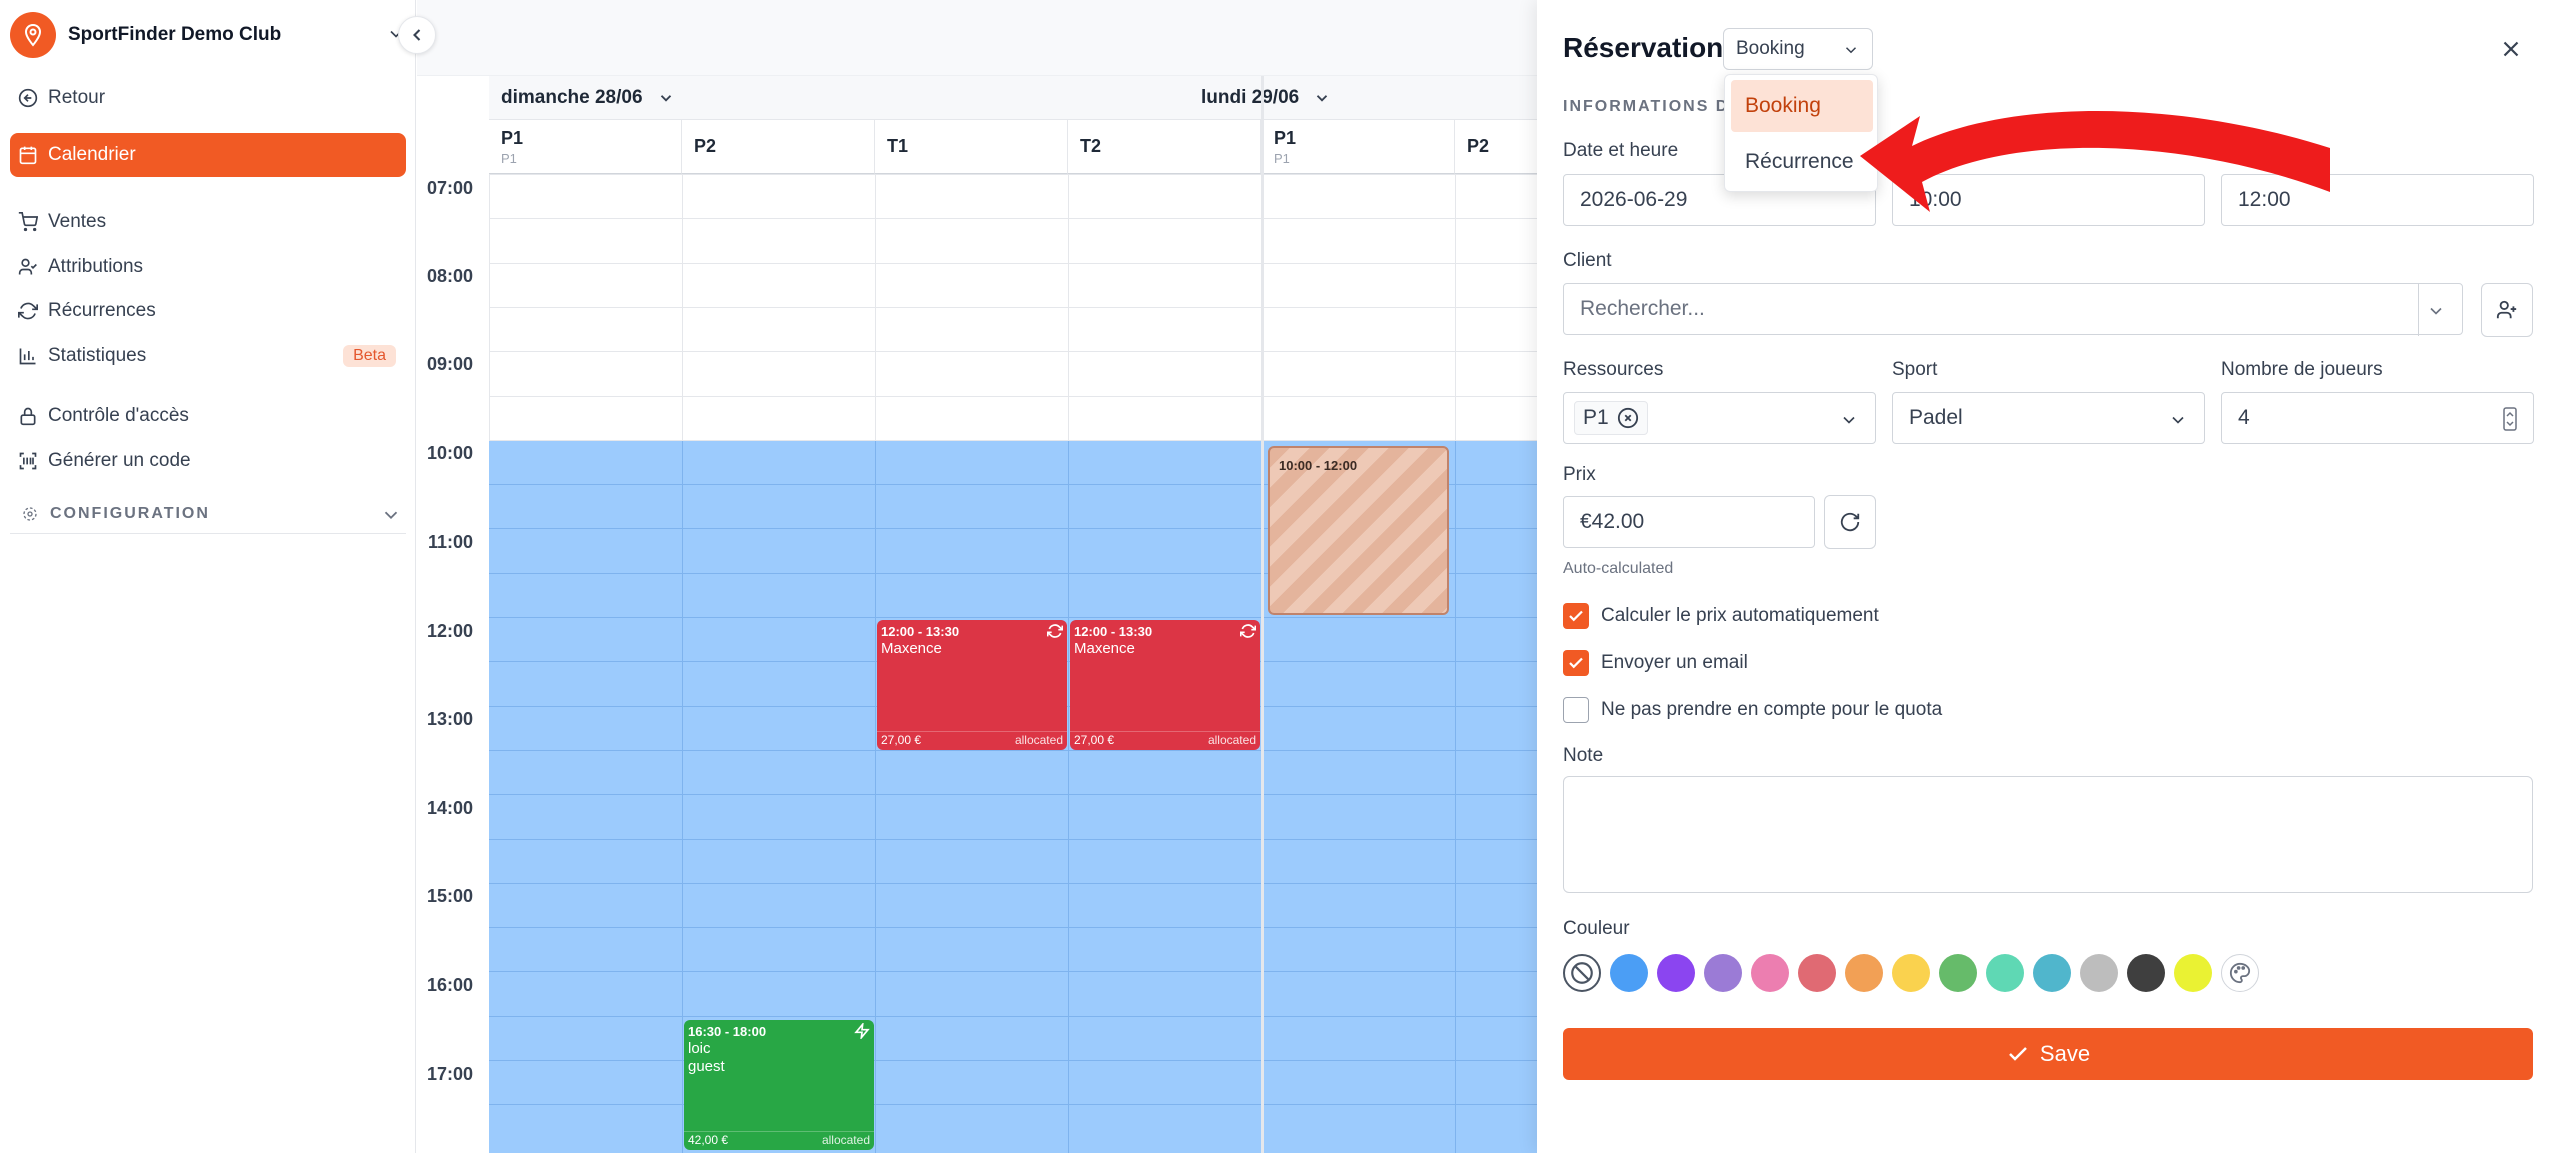  What do you see at coordinates (1936, 417) in the screenshot?
I see `sport-value: Padel` at bounding box center [1936, 417].